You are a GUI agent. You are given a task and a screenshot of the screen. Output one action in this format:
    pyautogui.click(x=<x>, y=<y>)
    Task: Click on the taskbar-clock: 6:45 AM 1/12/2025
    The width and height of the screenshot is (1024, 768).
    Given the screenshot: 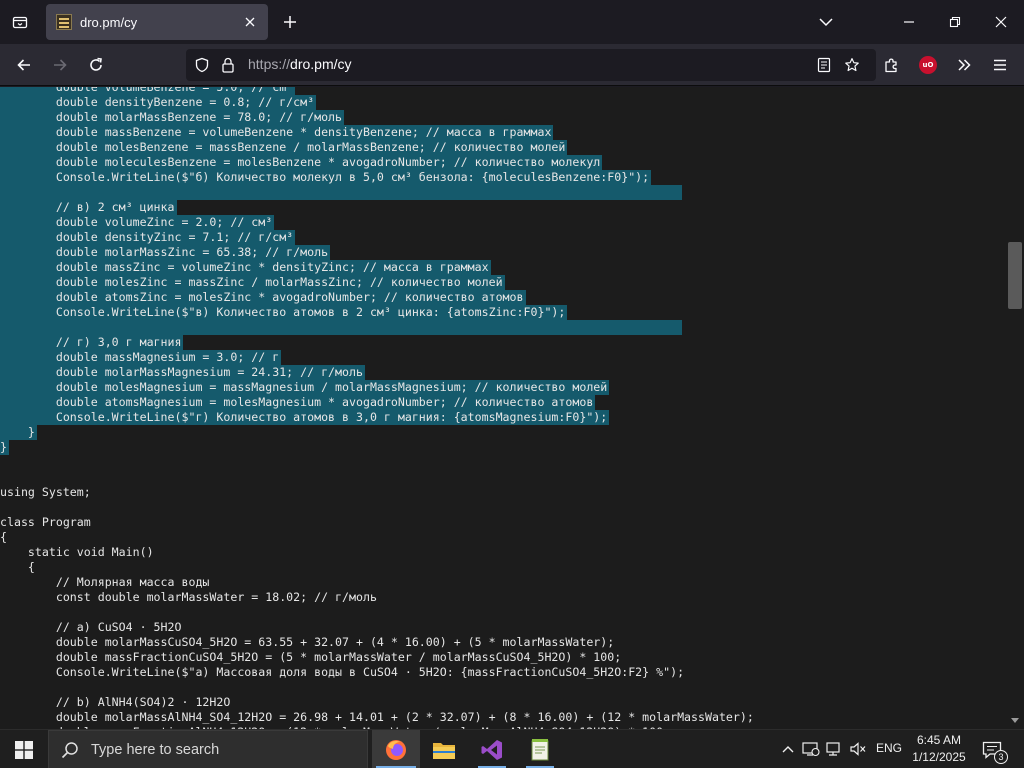 What is the action you would take?
    pyautogui.click(x=939, y=749)
    